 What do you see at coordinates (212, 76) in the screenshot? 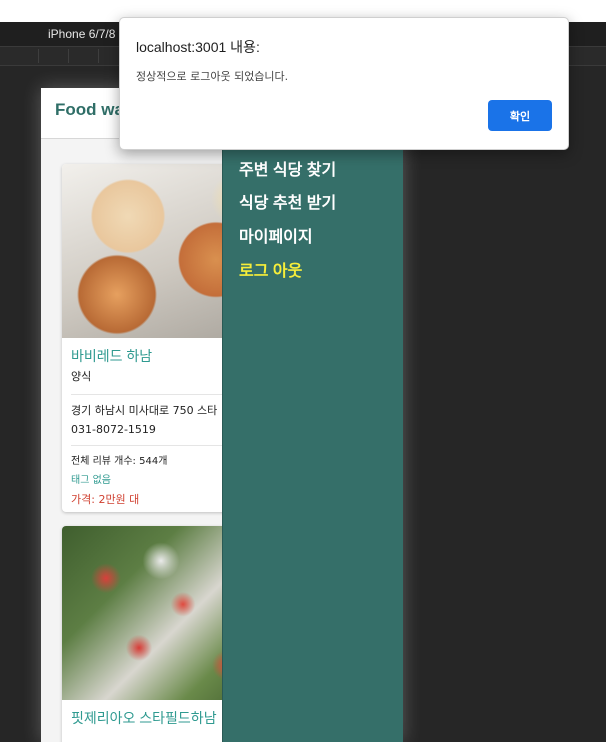
I see `dialog-message: 정상적으로 로그아웃 되었습니다.` at bounding box center [212, 76].